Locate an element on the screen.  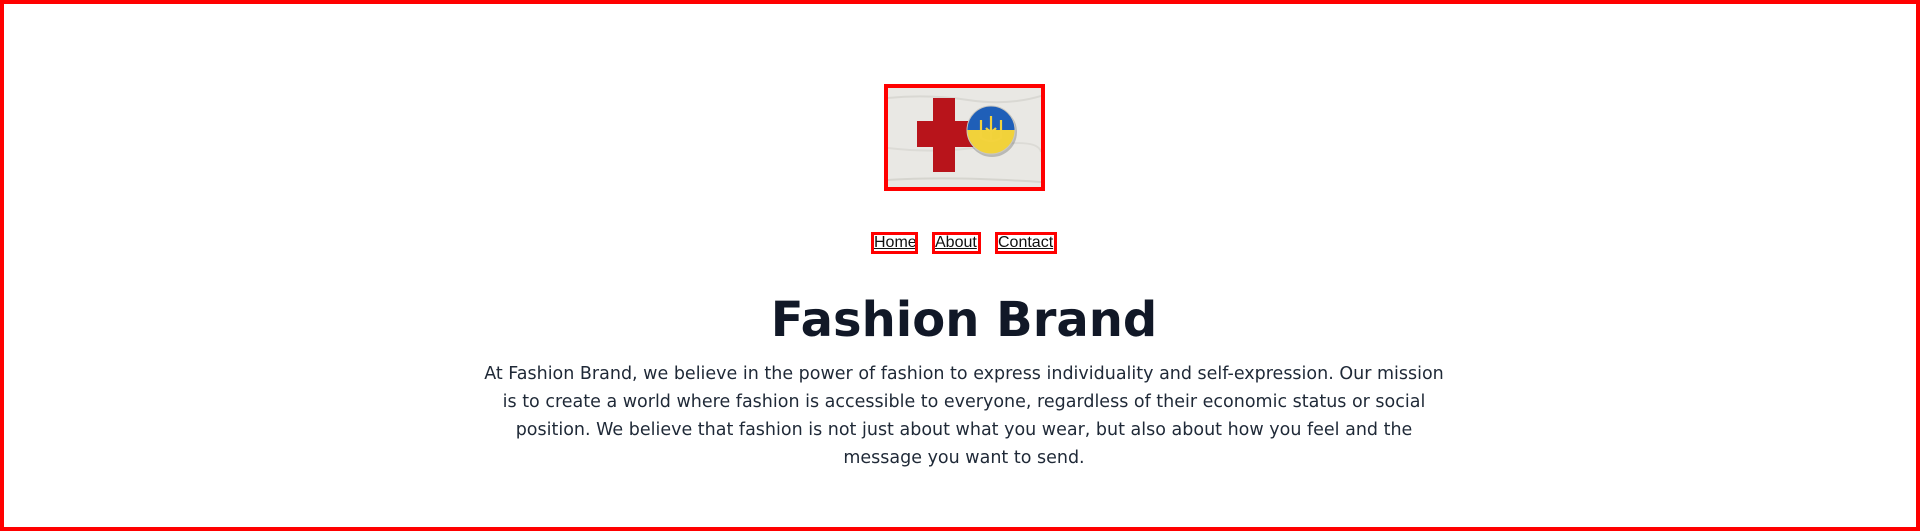
nav-link-contact: Contact is located at coordinates (1026, 243).